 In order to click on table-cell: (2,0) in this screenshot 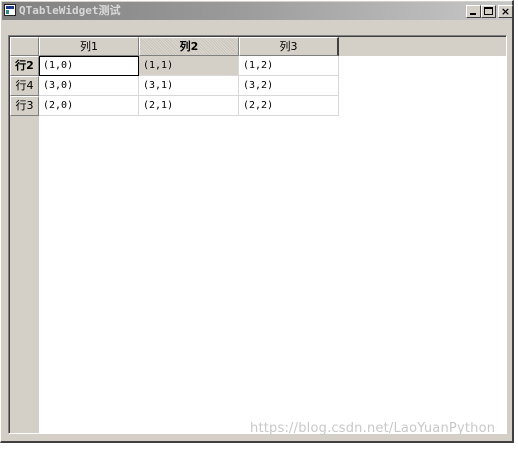, I will do `click(89, 106)`.